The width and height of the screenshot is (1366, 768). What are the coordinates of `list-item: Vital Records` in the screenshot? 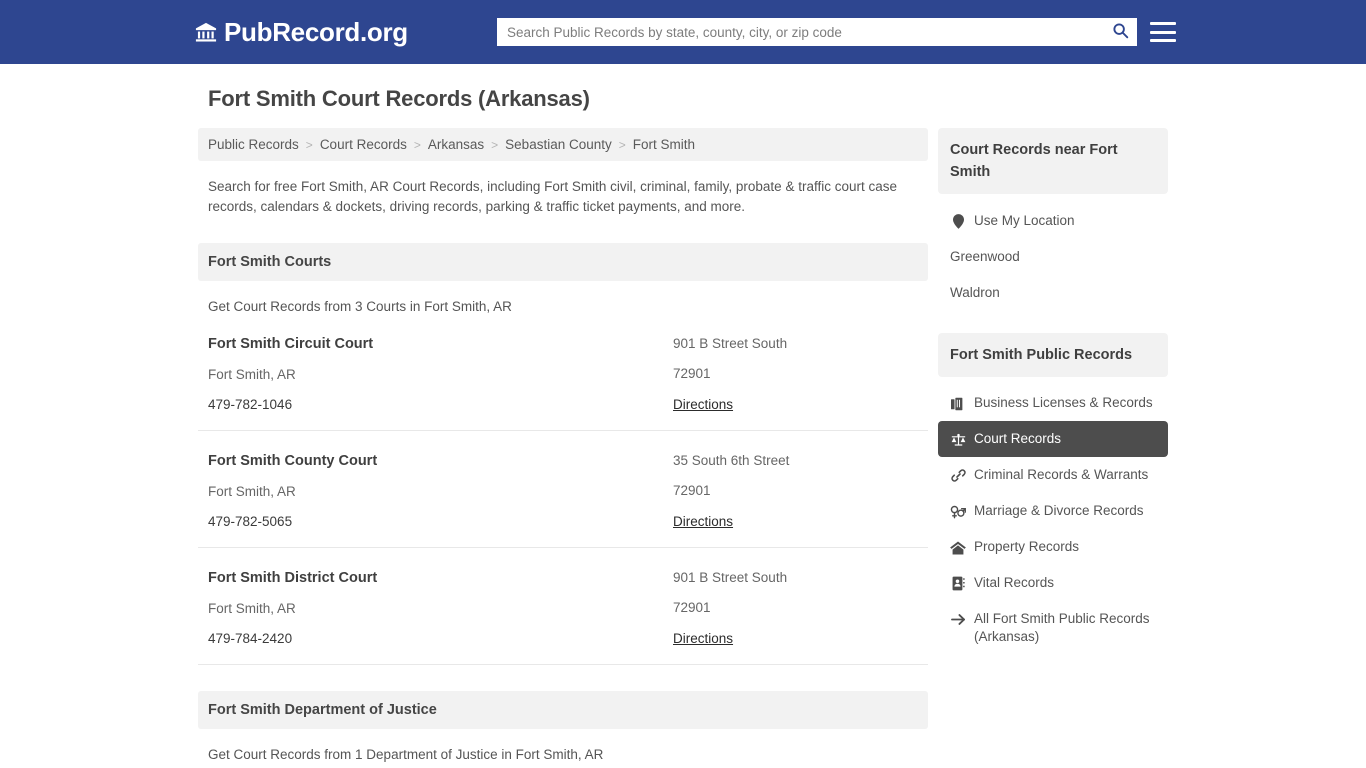 It's located at (1053, 583).